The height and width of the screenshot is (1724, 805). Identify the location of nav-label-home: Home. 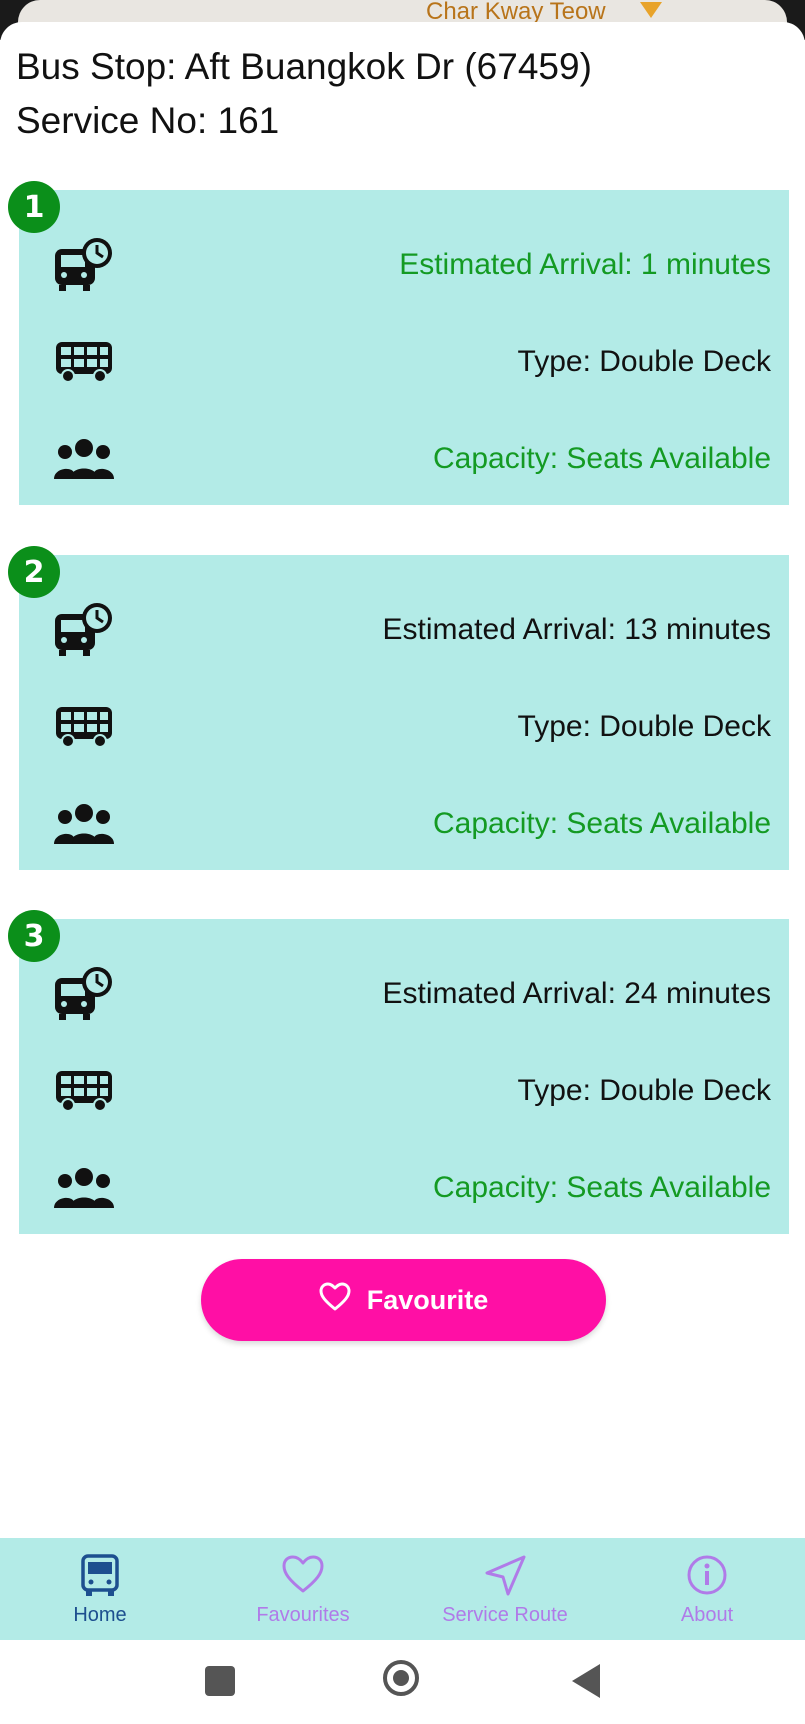
(100, 1615).